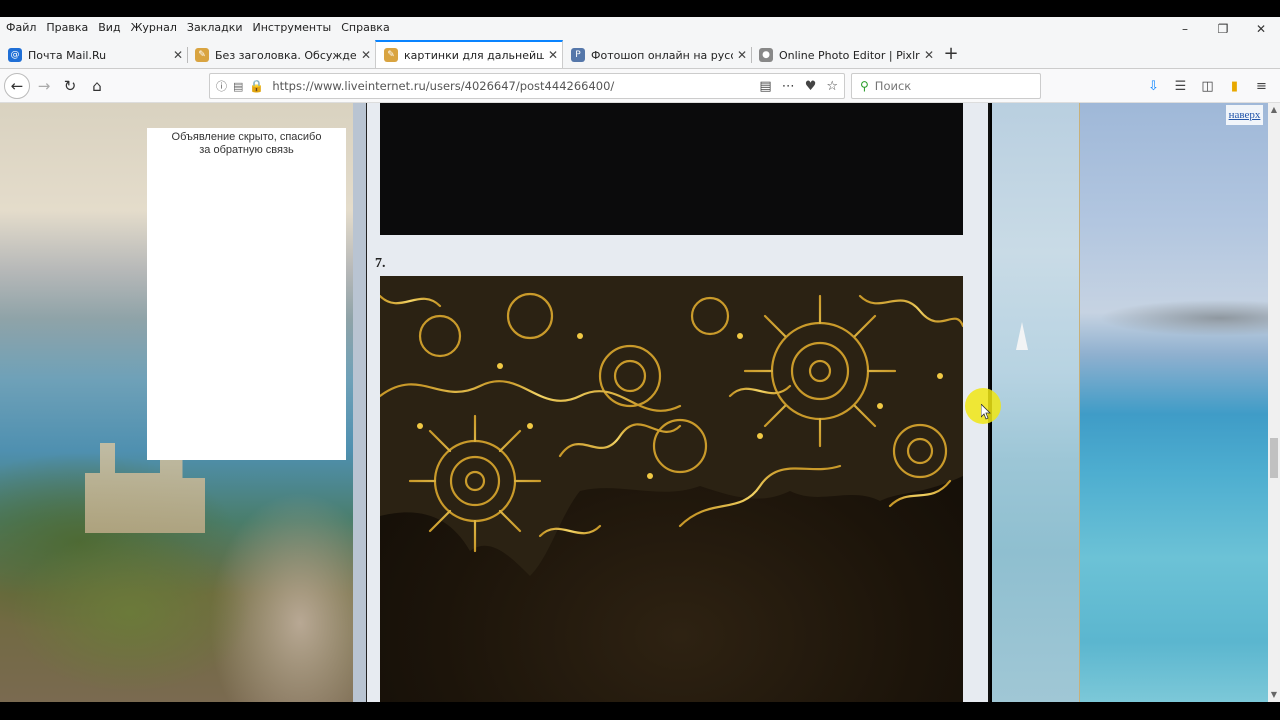  What do you see at coordinates (986, 412) in the screenshot?
I see `mouse-pointer-icon` at bounding box center [986, 412].